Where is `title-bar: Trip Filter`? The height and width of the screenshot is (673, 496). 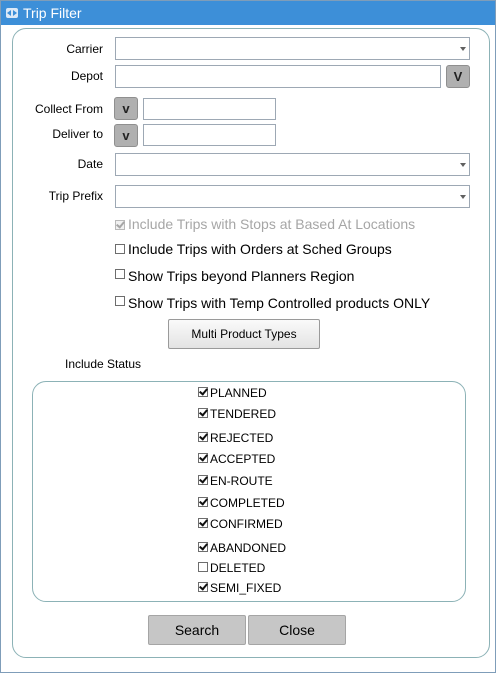 title-bar: Trip Filter is located at coordinates (248, 13).